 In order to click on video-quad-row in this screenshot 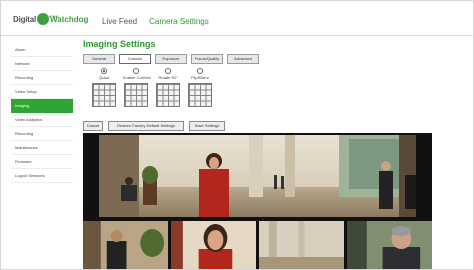, I will do `click(257, 245)`.